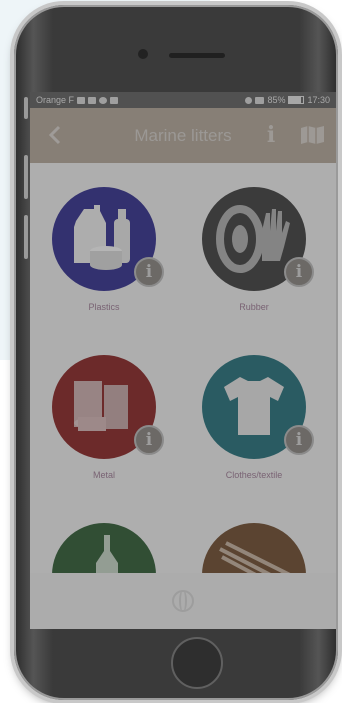 The height and width of the screenshot is (703, 342). Describe the element at coordinates (254, 406) in the screenshot. I see `tshirt-icon` at that location.